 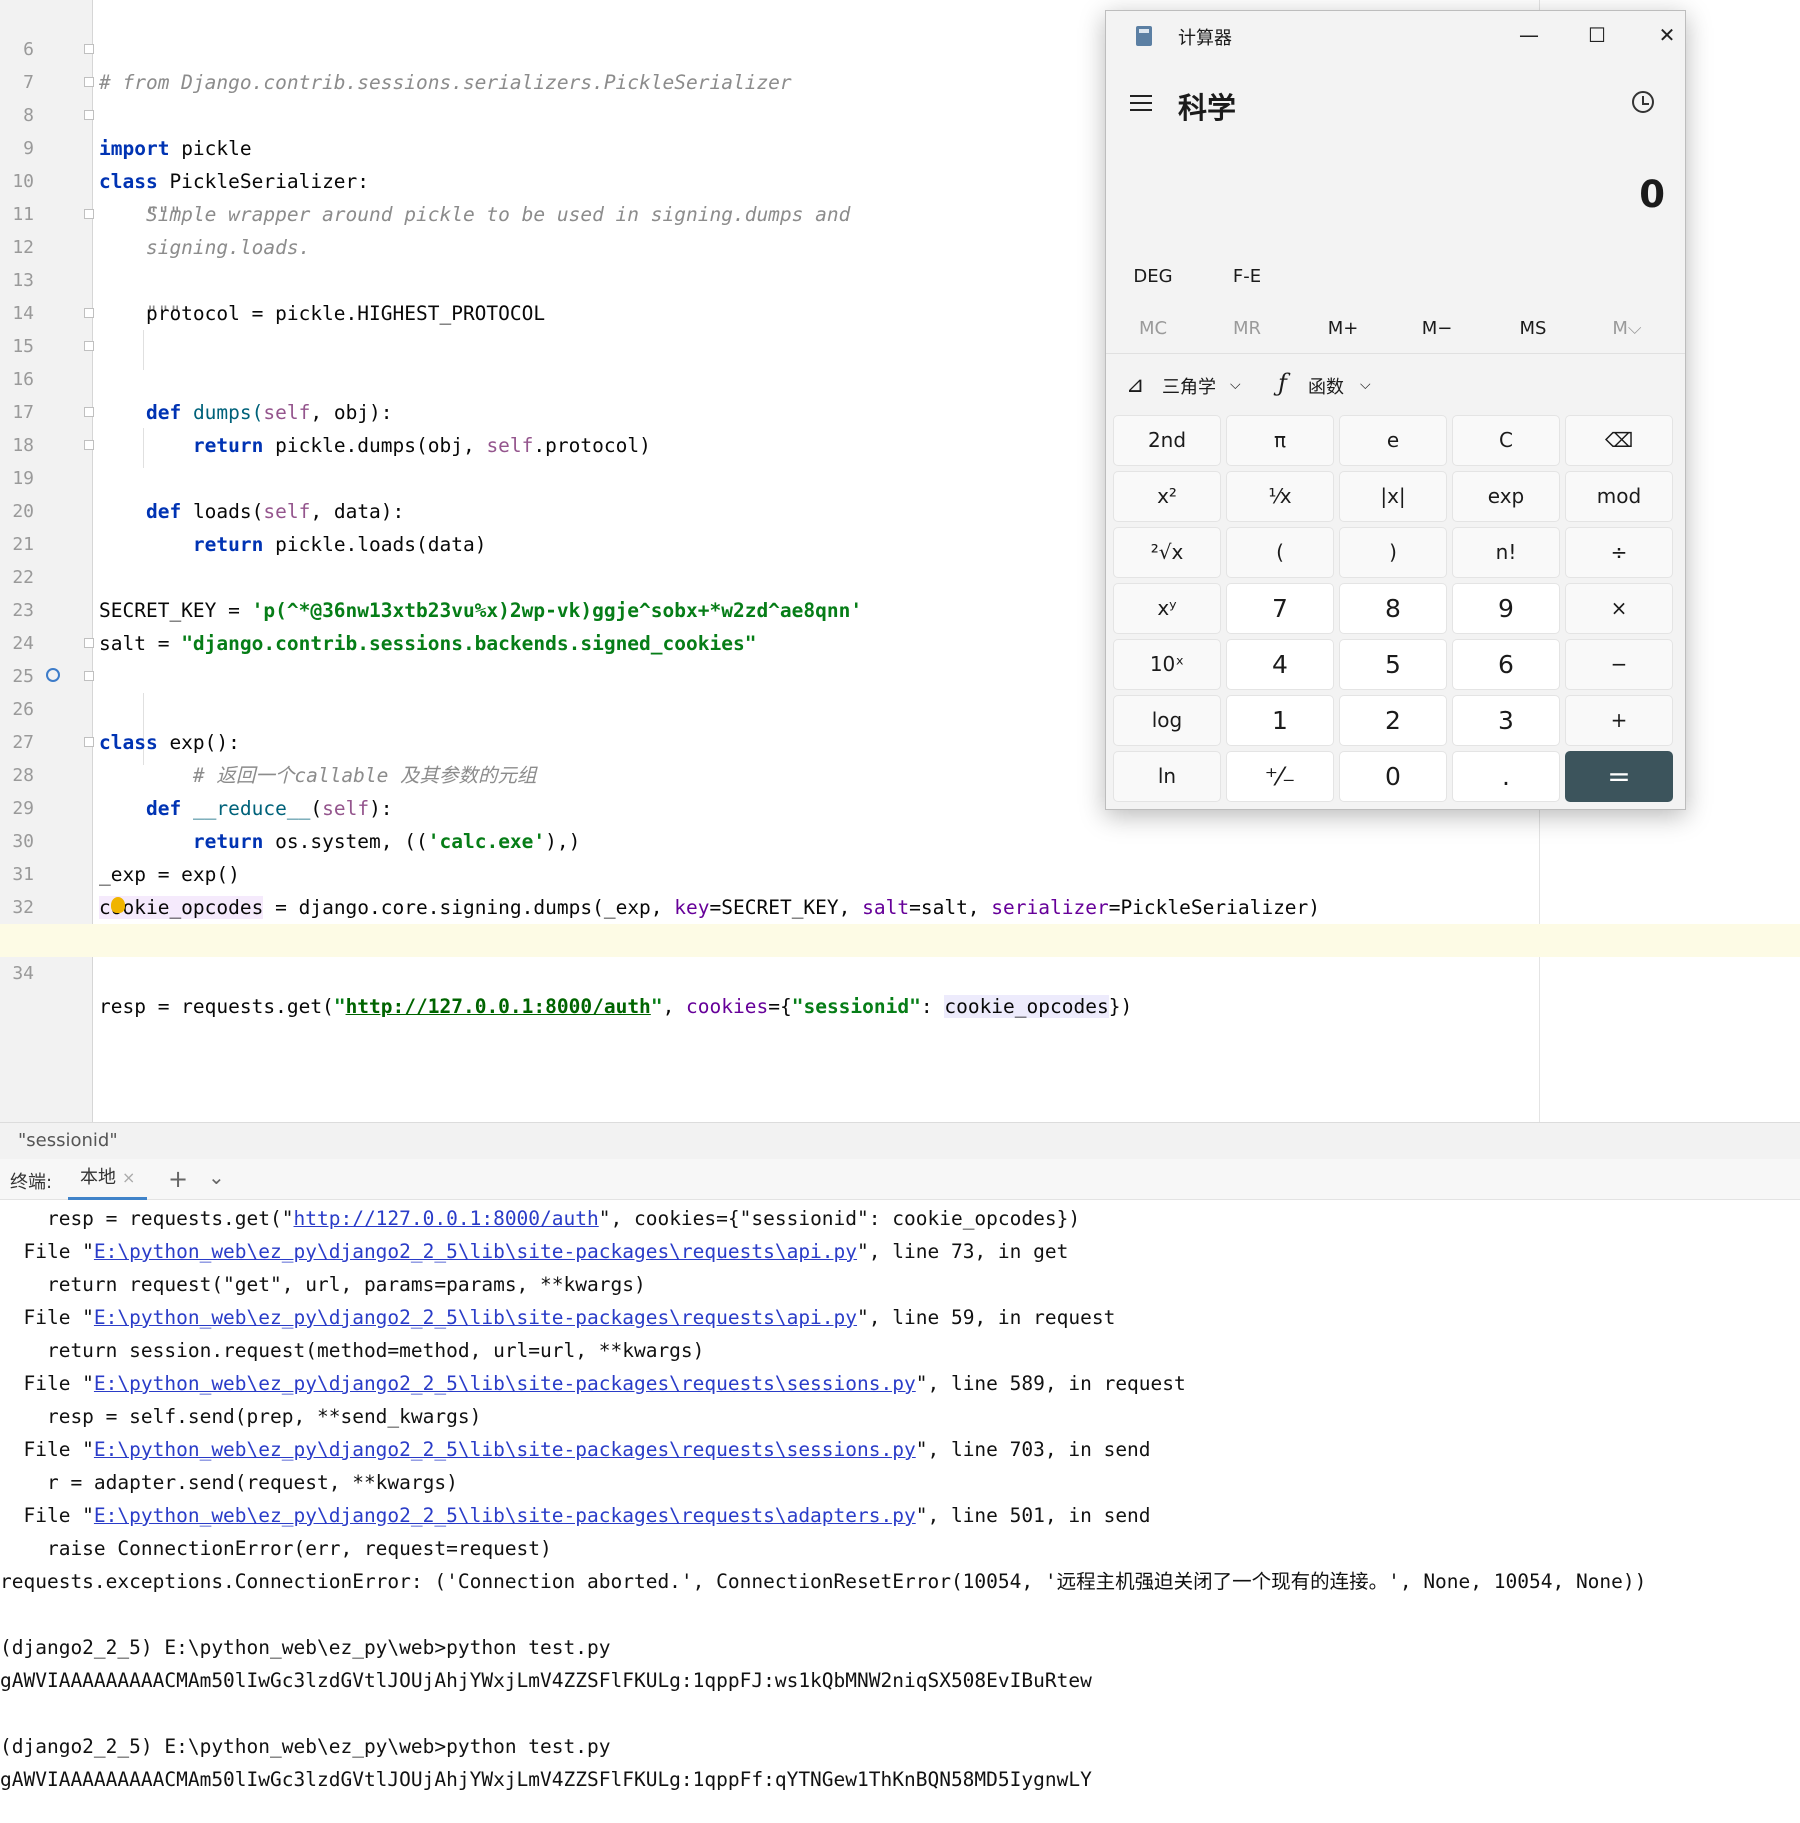 What do you see at coordinates (1189, 386) in the screenshot?
I see `trig-dropdown: 三角学` at bounding box center [1189, 386].